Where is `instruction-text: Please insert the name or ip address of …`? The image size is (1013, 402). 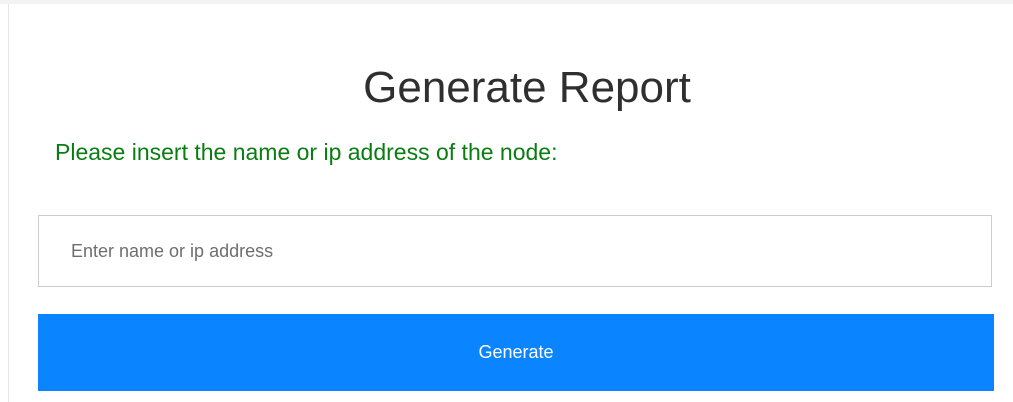 instruction-text: Please insert the name or ip address of … is located at coordinates (306, 152).